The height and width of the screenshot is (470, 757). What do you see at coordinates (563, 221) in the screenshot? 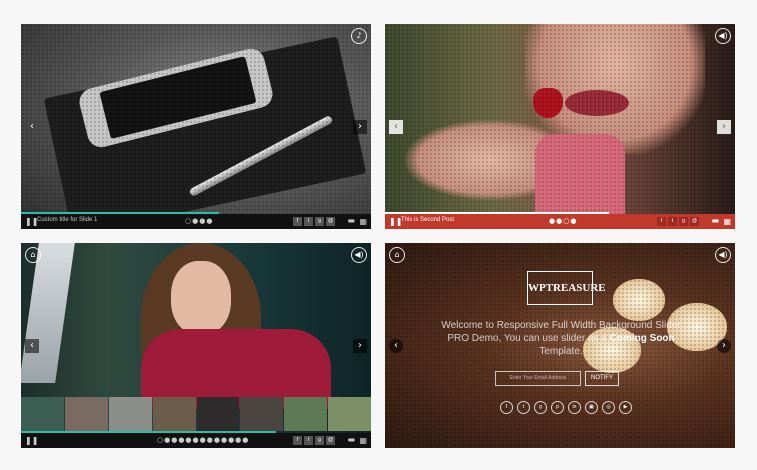
I see `pagination-dots: ●●○●` at bounding box center [563, 221].